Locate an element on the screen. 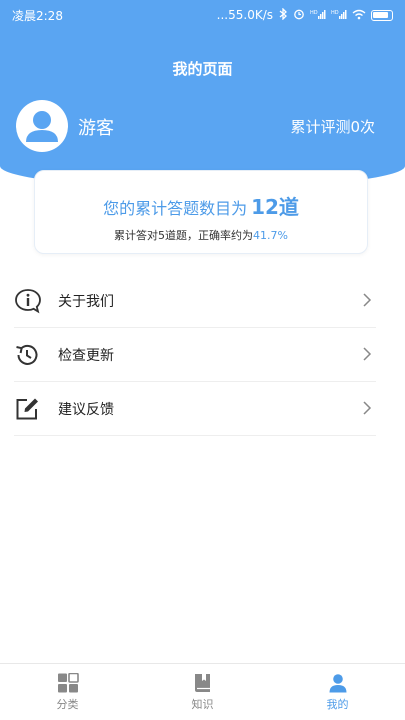  stats-main-value: 12道 is located at coordinates (275, 207).